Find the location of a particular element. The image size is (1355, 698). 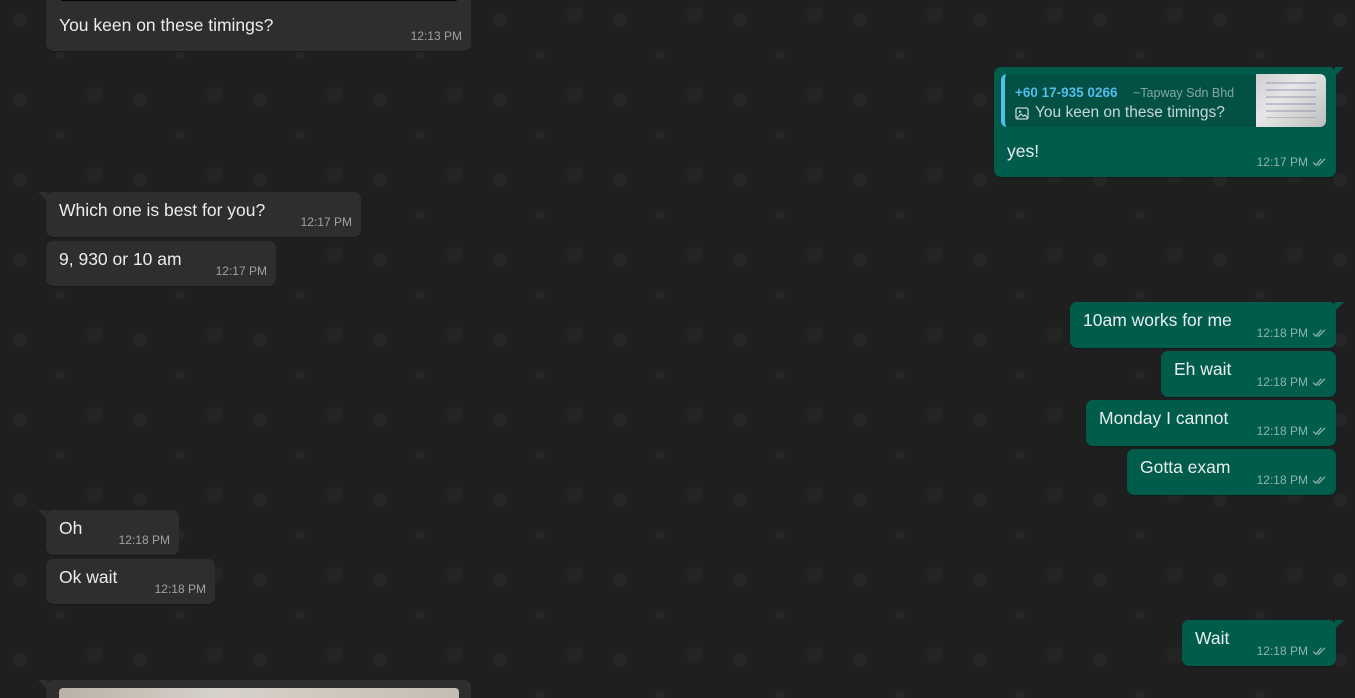

message-meta: 12:13 PM is located at coordinates (436, 36).